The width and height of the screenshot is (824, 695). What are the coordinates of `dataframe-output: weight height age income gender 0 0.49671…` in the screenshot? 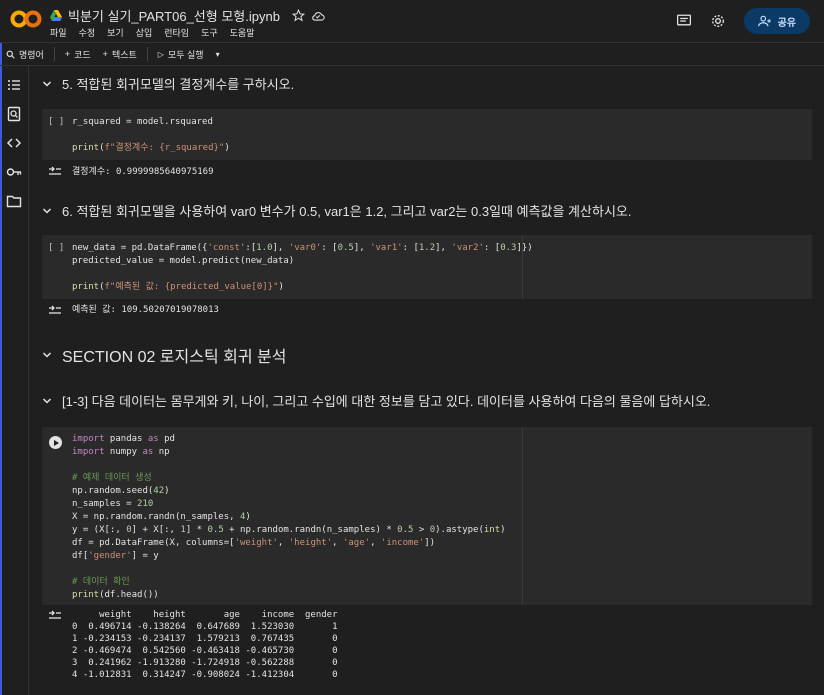 It's located at (205, 645).